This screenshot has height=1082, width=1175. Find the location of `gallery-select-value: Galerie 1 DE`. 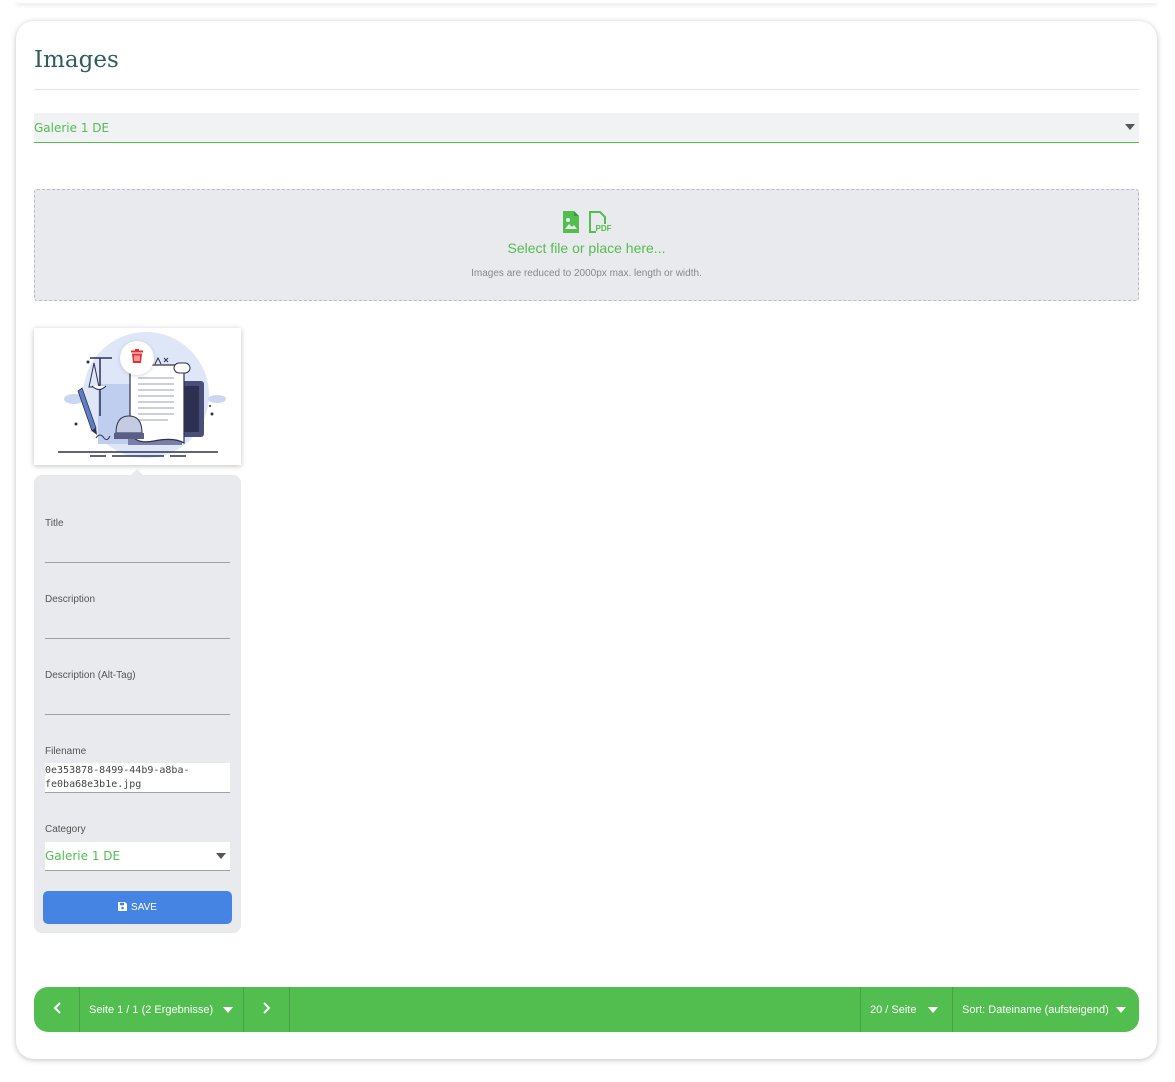

gallery-select-value: Galerie 1 DE is located at coordinates (72, 127).